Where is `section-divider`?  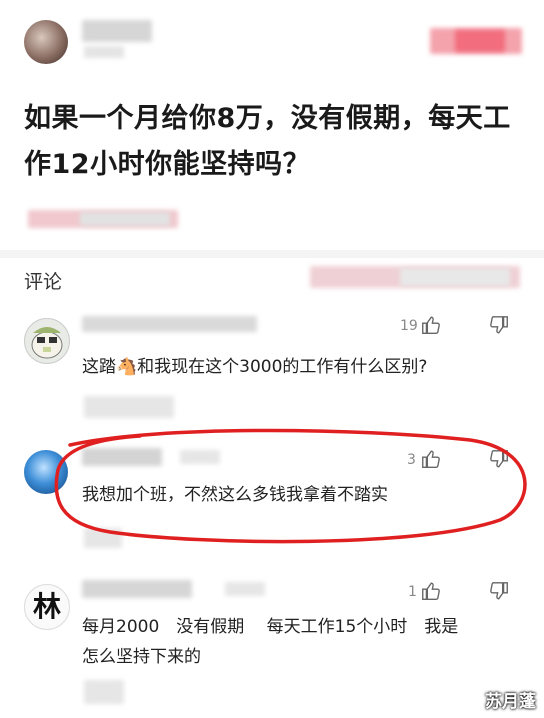
section-divider is located at coordinates (272, 254).